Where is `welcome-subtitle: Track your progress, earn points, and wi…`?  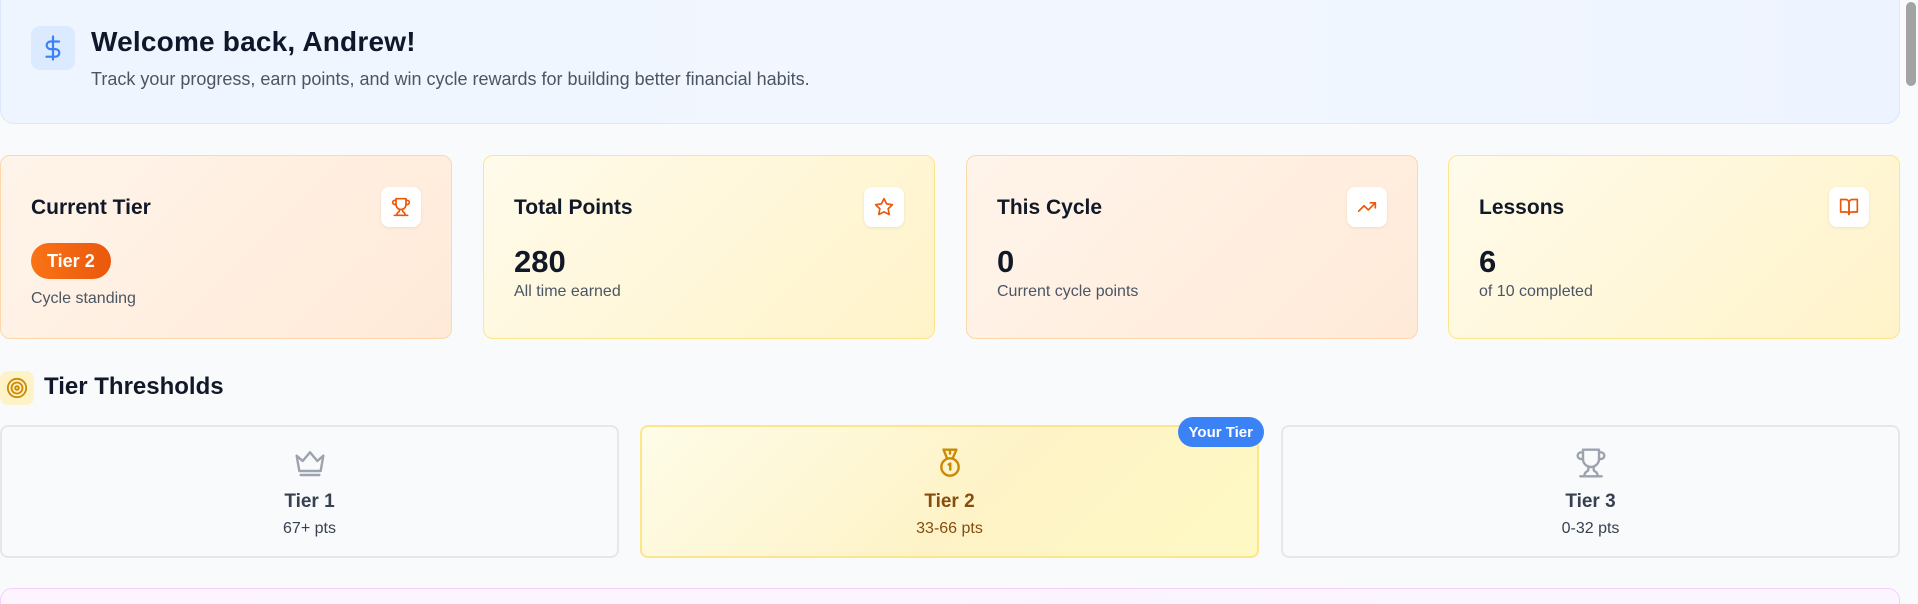 welcome-subtitle: Track your progress, earn points, and wi… is located at coordinates (450, 79).